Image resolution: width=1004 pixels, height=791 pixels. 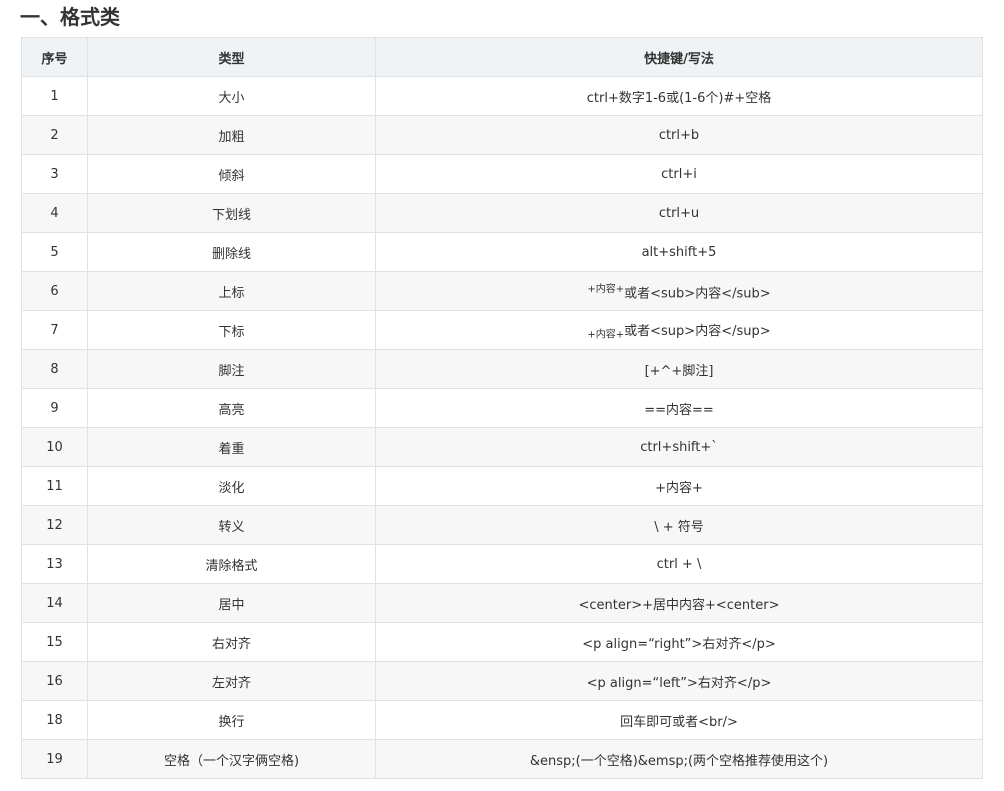 What do you see at coordinates (679, 642) in the screenshot?
I see `row-shortcut: <p align=“right”>右对齐</p>` at bounding box center [679, 642].